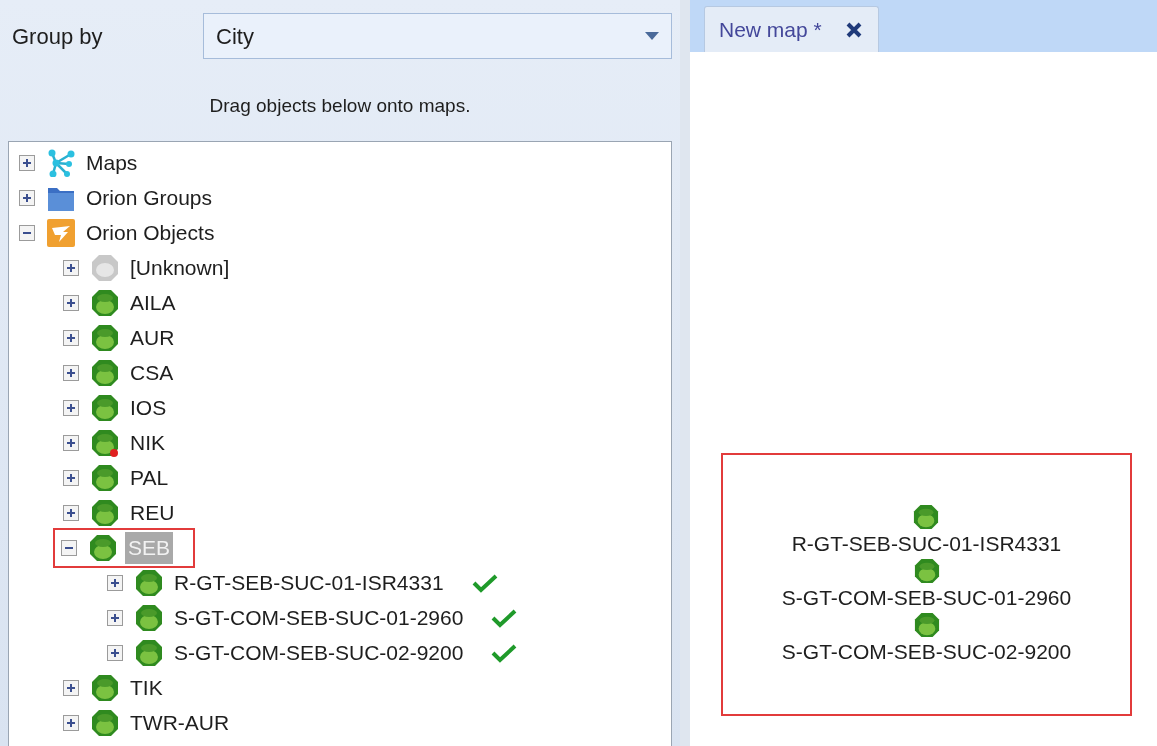 The height and width of the screenshot is (746, 1157). I want to click on group-by-label: Group by, so click(57, 36).